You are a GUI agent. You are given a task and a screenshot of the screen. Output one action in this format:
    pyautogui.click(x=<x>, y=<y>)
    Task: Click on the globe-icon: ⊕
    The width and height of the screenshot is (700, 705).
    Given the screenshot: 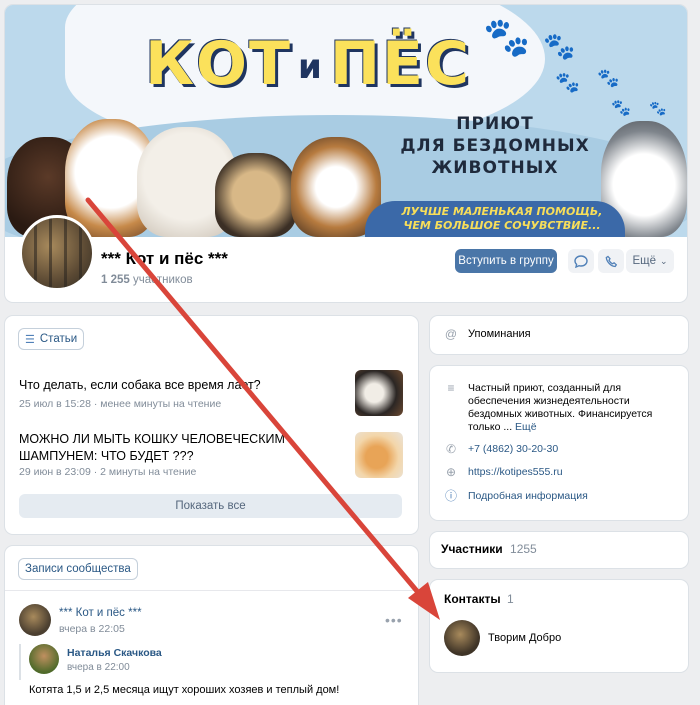 What is the action you would take?
    pyautogui.click(x=451, y=472)
    